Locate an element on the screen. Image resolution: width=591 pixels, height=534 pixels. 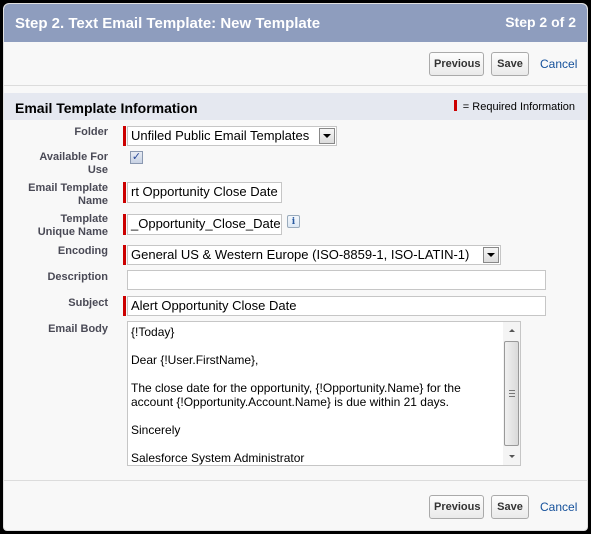
available-for-use-label: Available For Use is located at coordinates (73, 163).